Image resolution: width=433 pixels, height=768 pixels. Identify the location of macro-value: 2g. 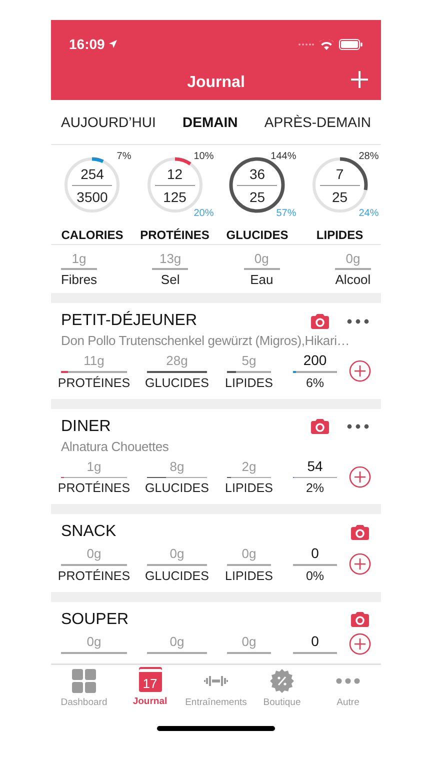
(249, 466).